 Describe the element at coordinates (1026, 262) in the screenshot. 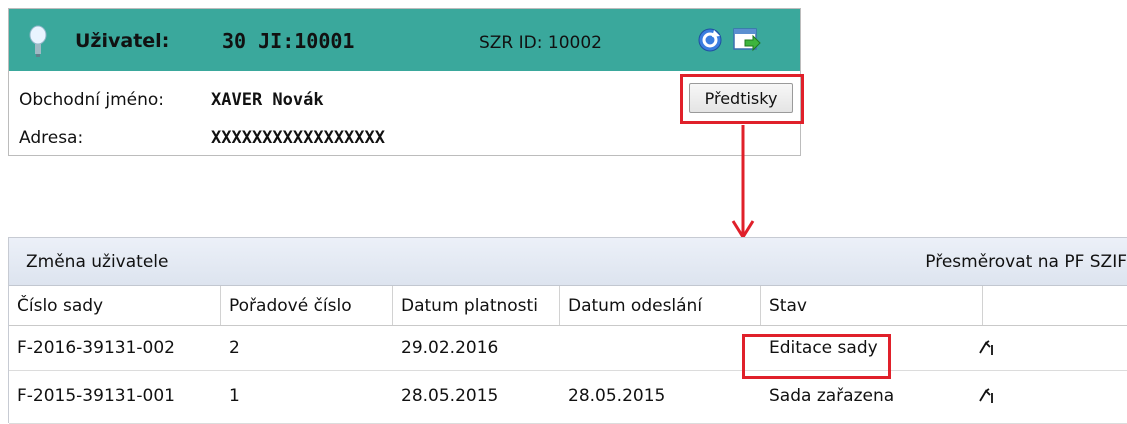

I see `redirect-pf-szif-link: Přesměrovat na PF SZIF` at that location.